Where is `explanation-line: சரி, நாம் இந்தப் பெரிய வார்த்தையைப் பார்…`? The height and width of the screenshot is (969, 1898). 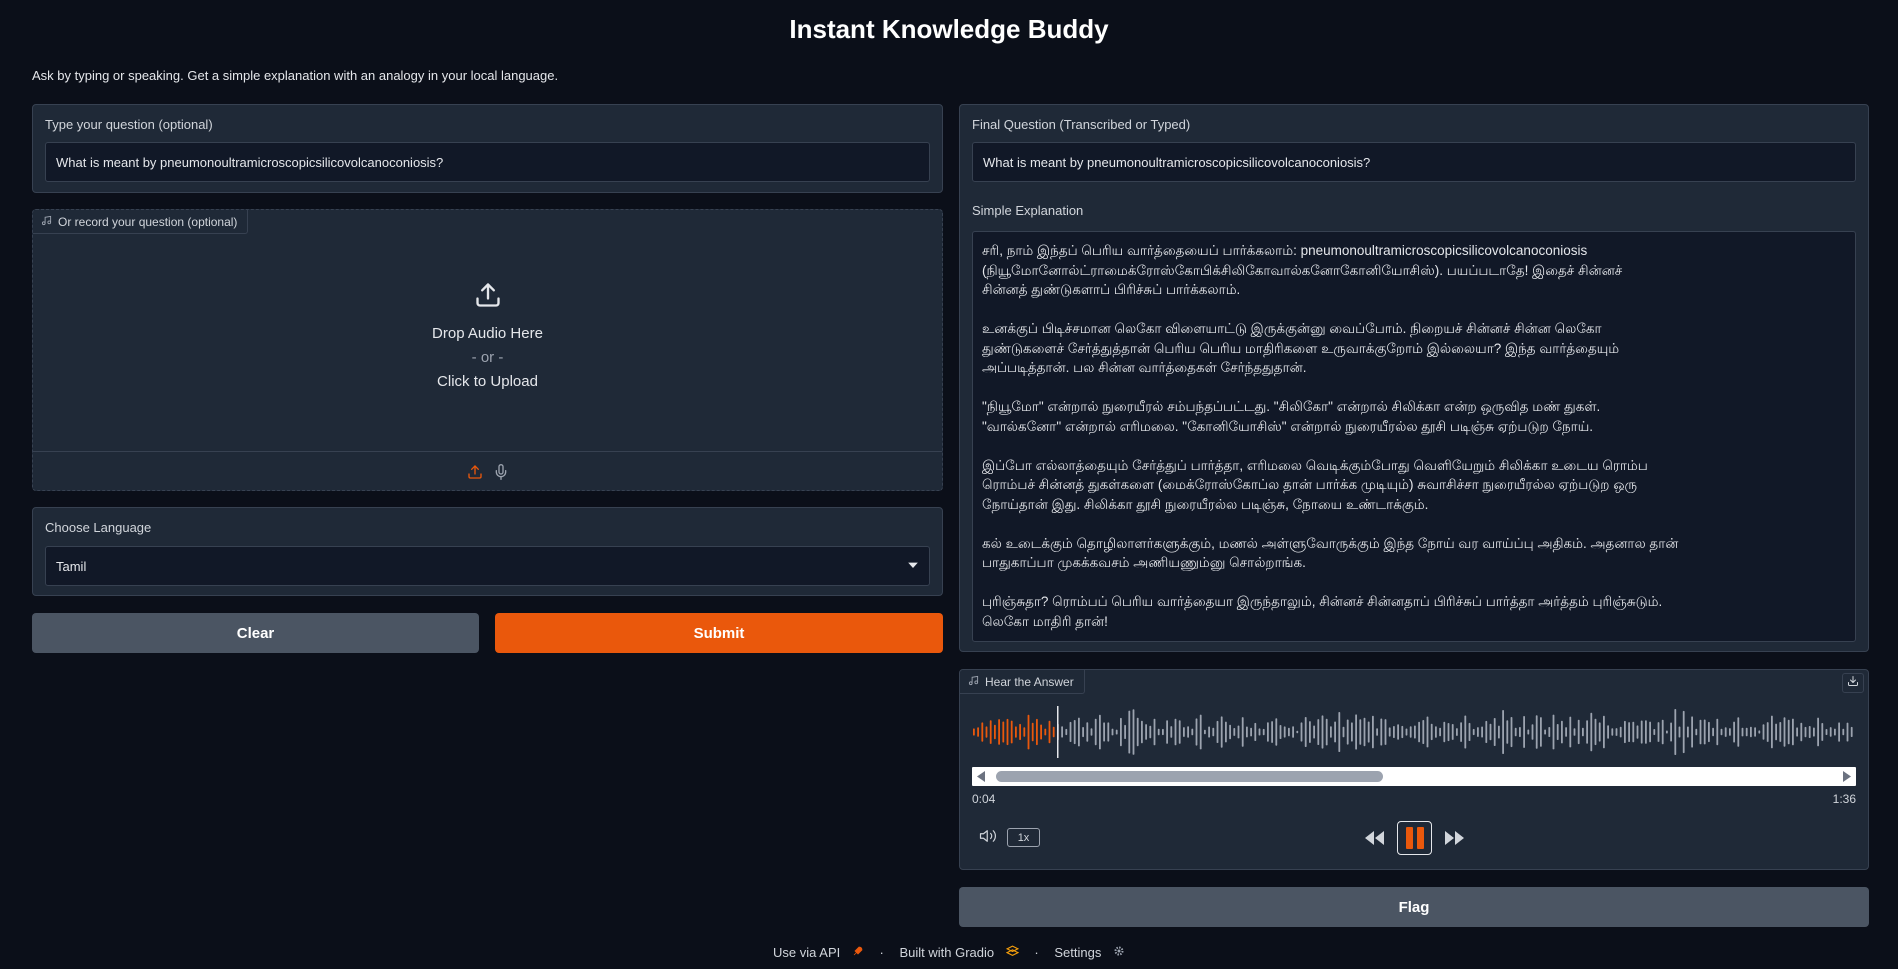 explanation-line: சரி, நாம் இந்தப் பெரிய வார்த்தையைப் பார்… is located at coordinates (1285, 250).